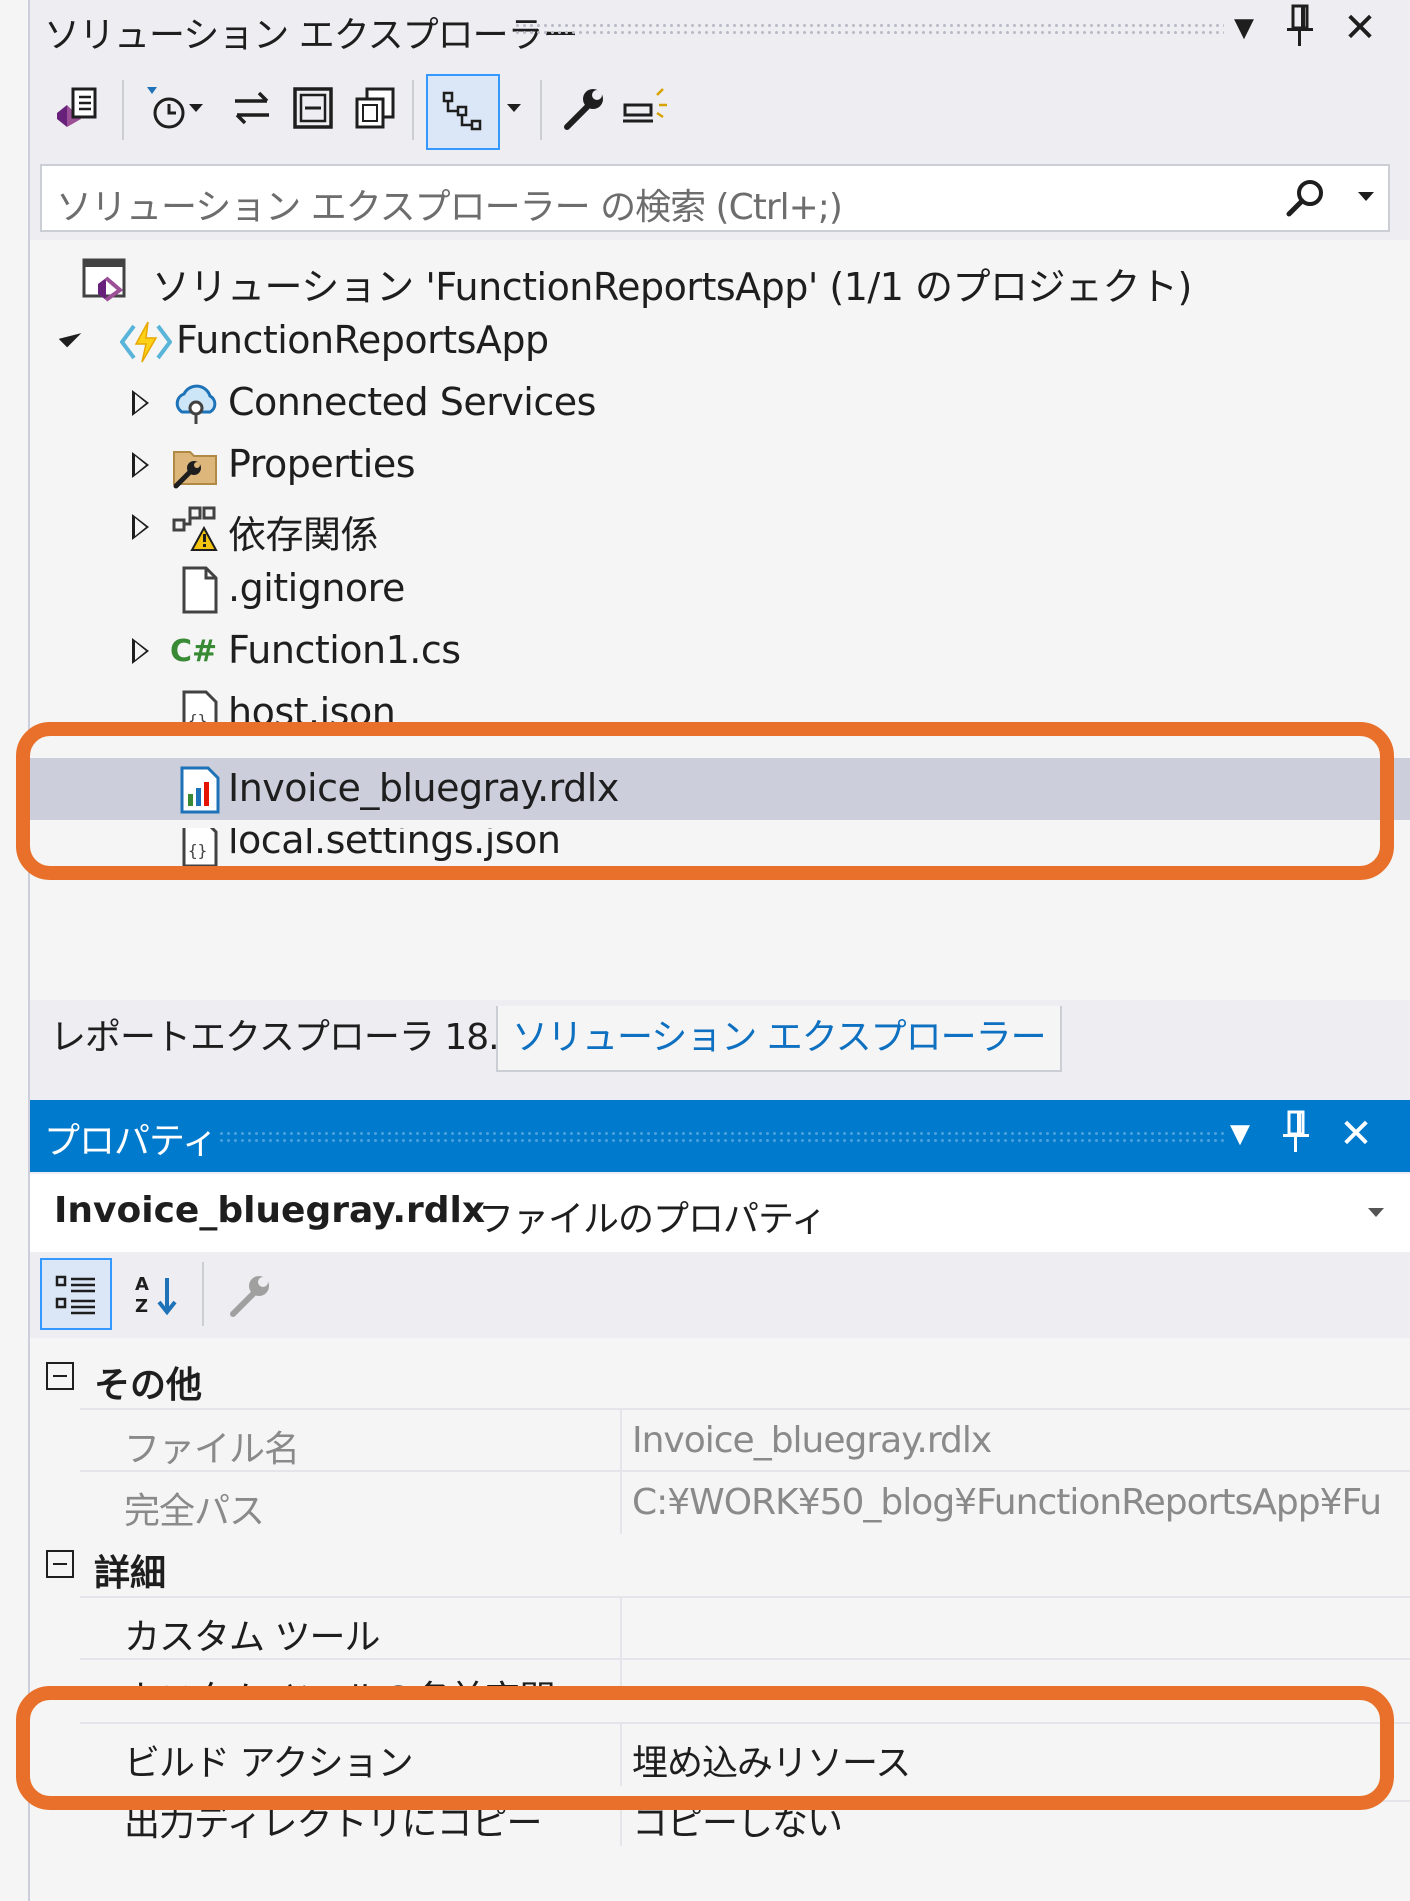  Describe the element at coordinates (252, 1637) in the screenshot. I see `property-key: カスタム ツール` at that location.